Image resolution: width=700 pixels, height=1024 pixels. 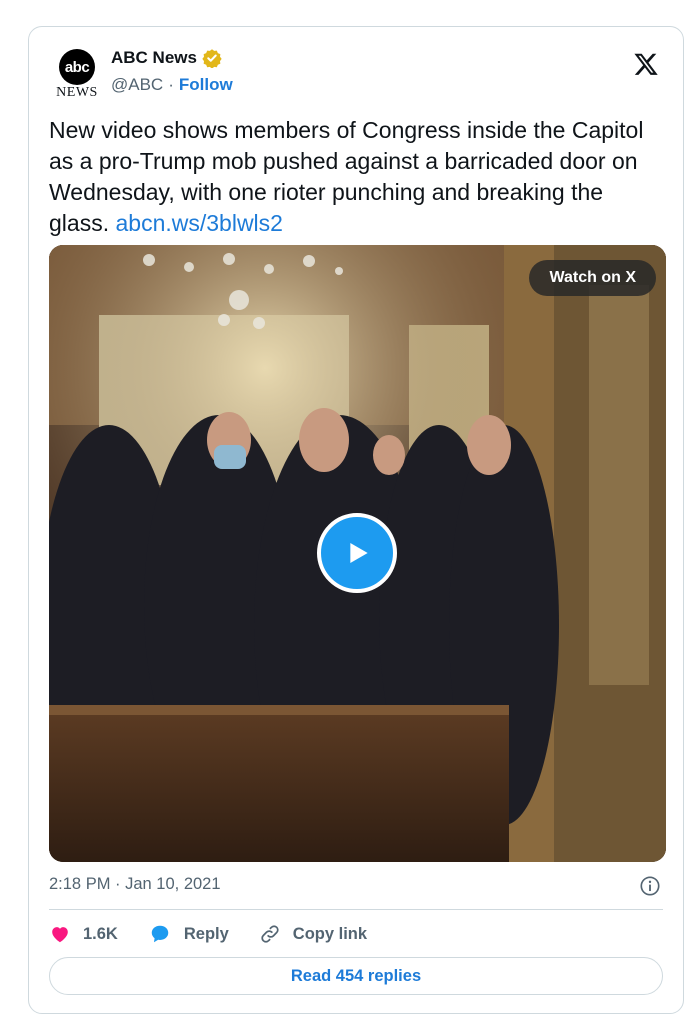 What do you see at coordinates (160, 934) in the screenshot?
I see `reply-bubble-icon` at bounding box center [160, 934].